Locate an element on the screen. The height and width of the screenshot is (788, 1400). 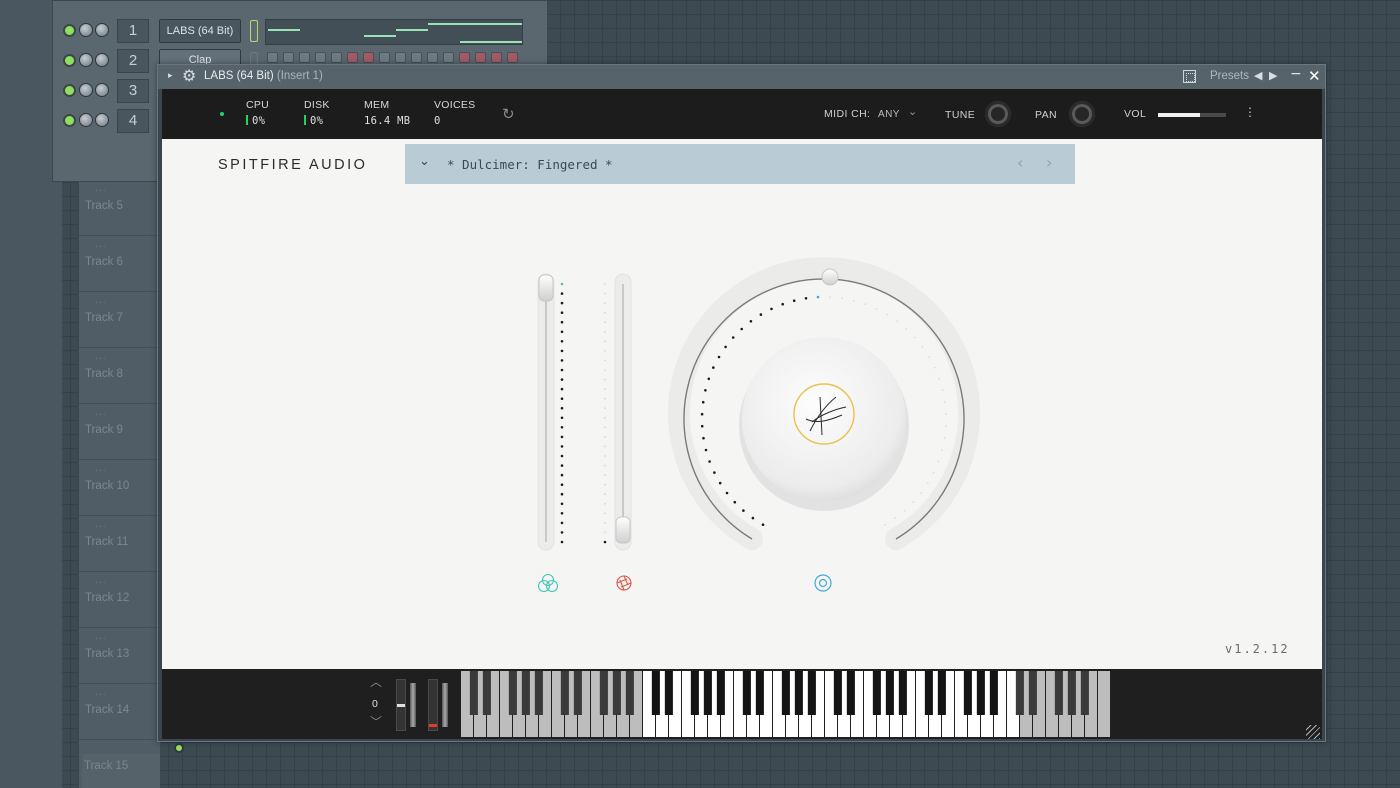
white-key is located at coordinates (1104, 704).